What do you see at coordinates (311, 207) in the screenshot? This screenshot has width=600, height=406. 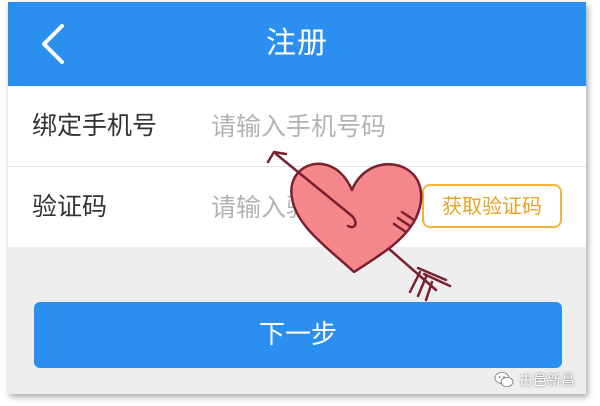 I see `code-input` at bounding box center [311, 207].